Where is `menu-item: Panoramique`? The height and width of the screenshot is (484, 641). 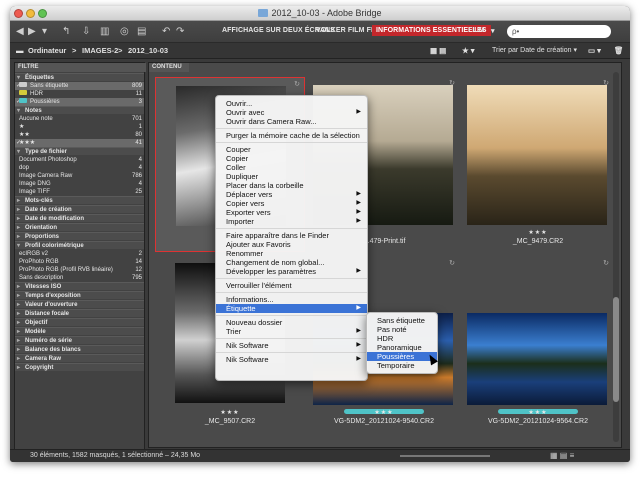
menu-item: Panoramique is located at coordinates (402, 347).